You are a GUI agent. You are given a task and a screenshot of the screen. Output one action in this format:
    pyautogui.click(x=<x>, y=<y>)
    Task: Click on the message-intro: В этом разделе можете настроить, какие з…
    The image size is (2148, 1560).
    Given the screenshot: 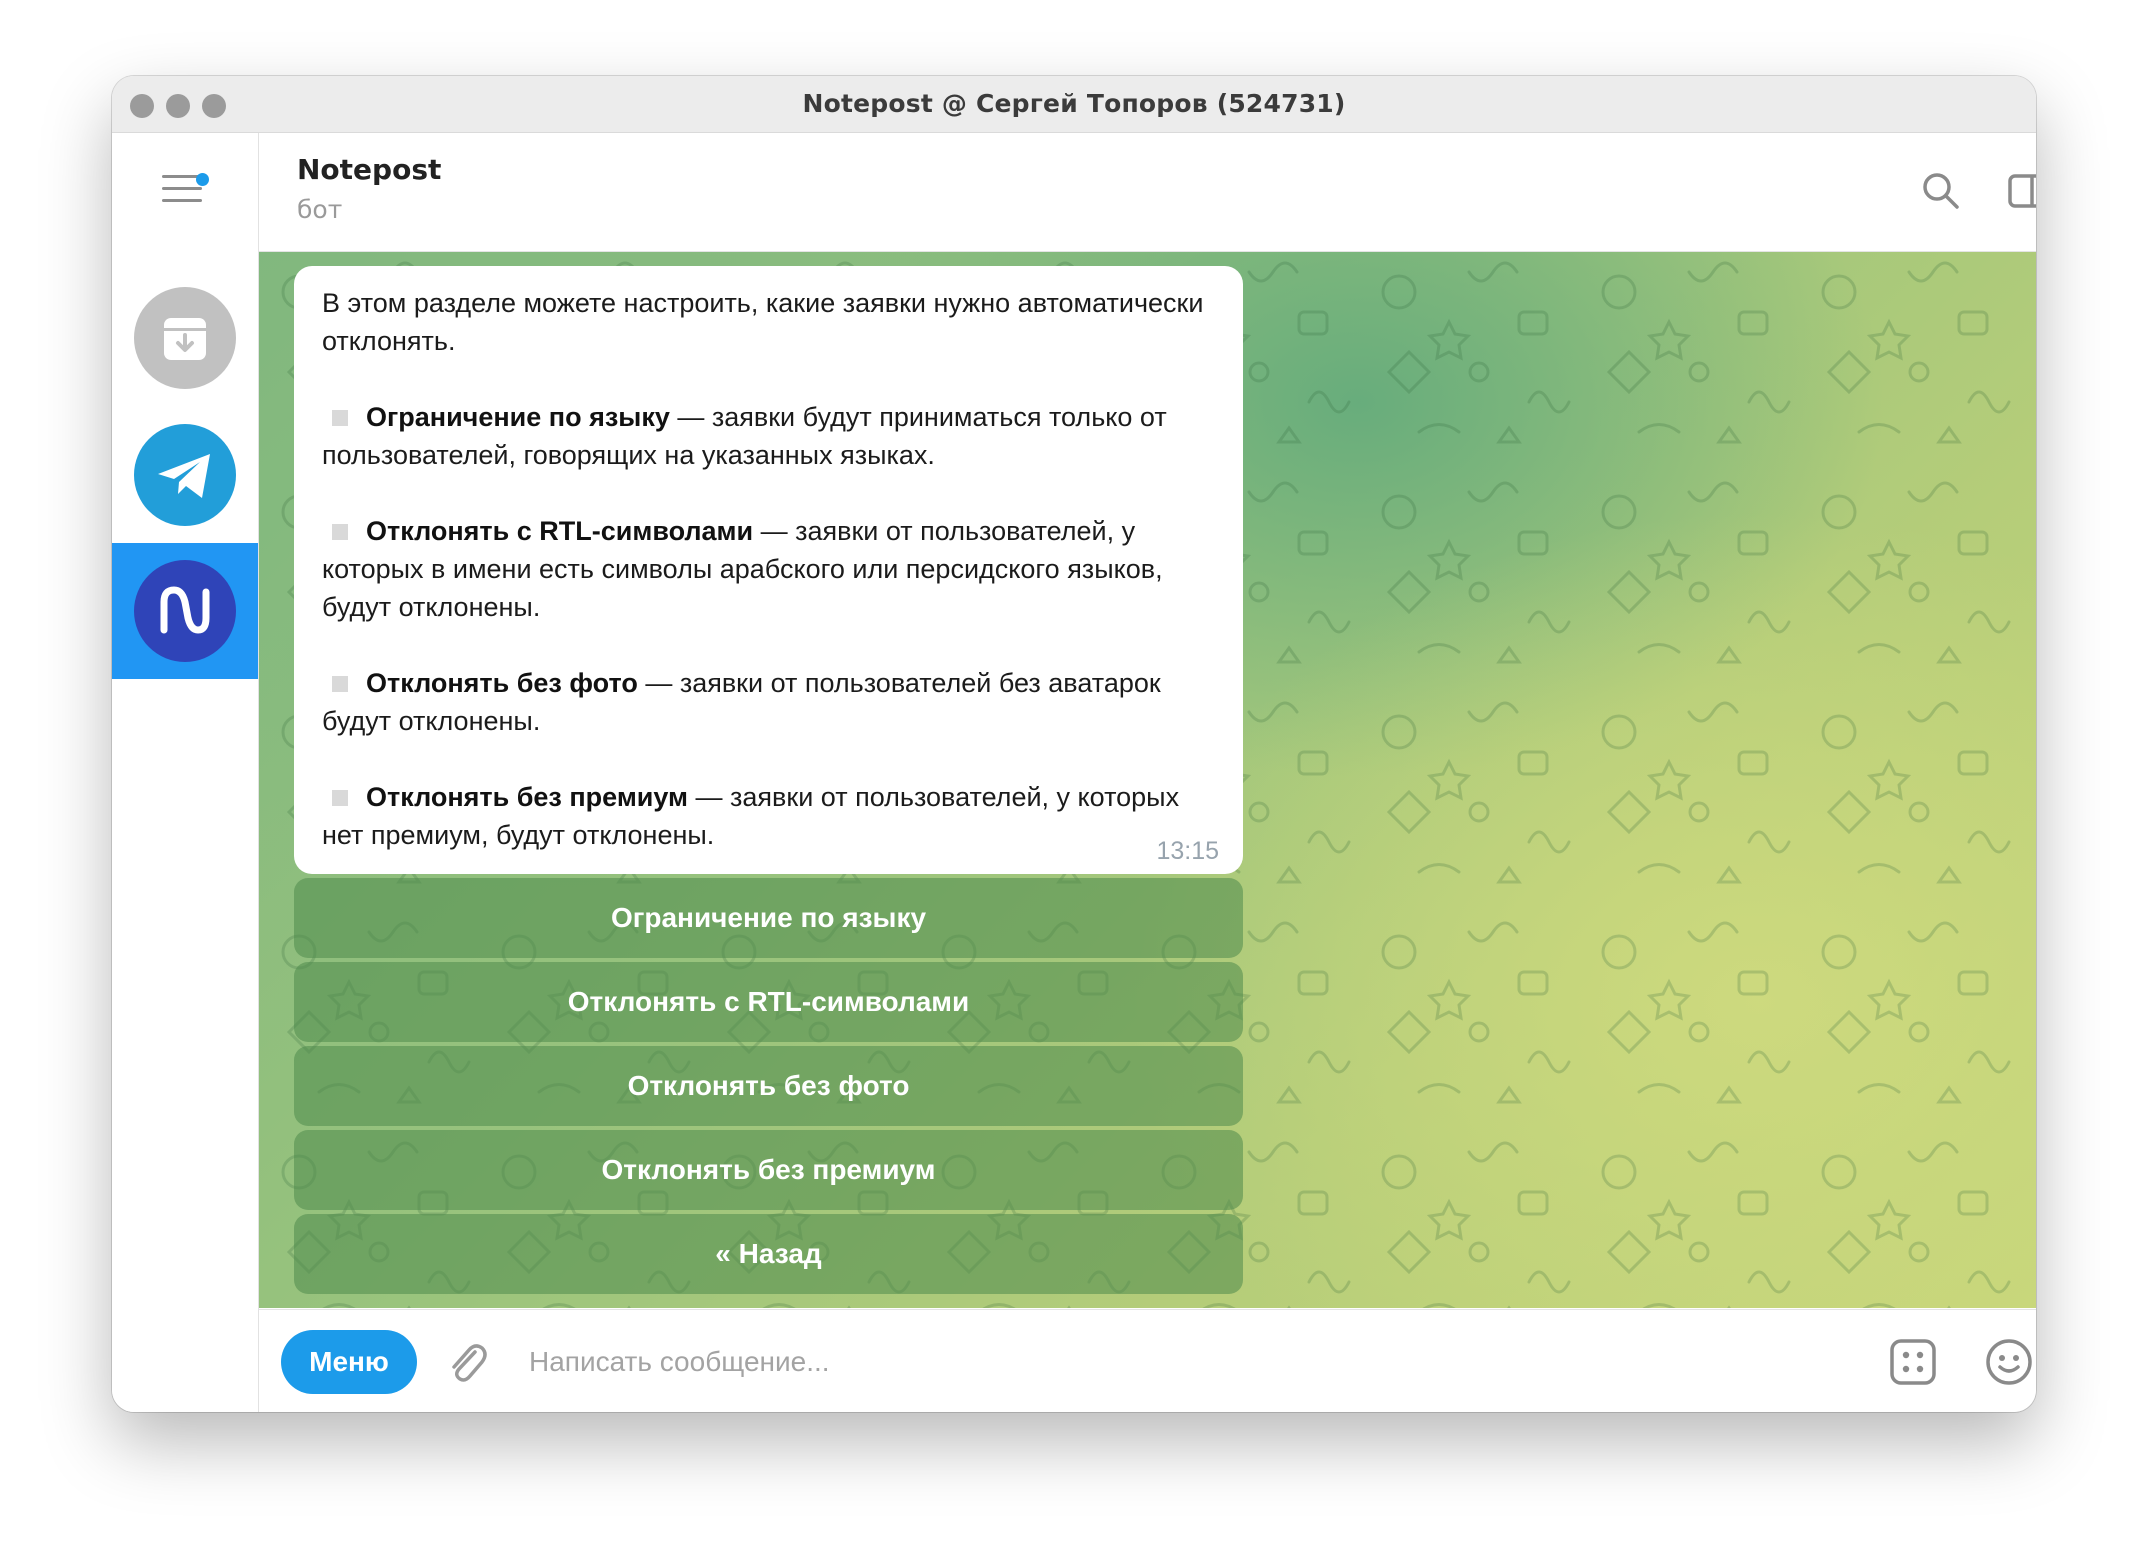 What is the action you would take?
    pyautogui.click(x=763, y=322)
    